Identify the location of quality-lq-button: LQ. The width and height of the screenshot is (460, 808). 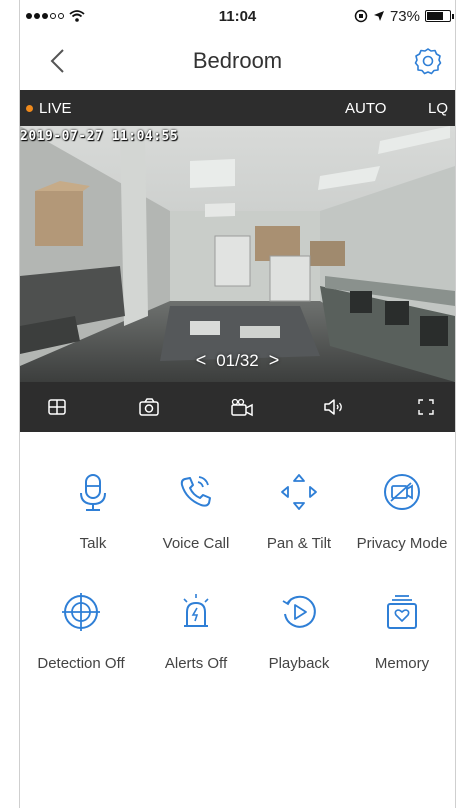
(438, 108).